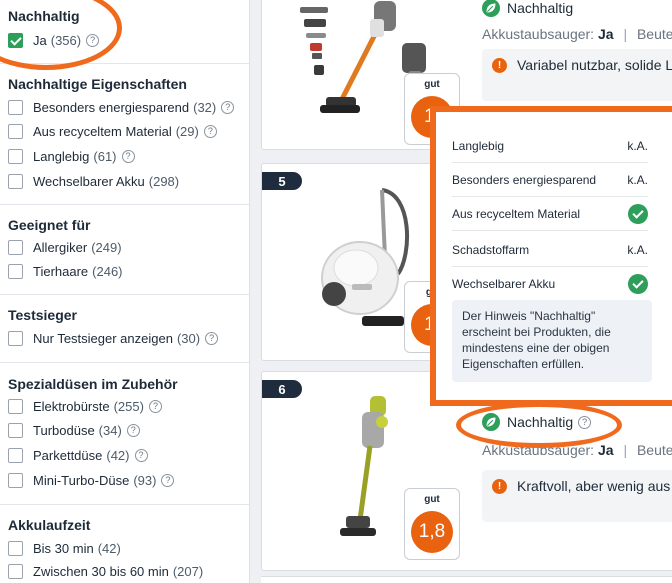  I want to click on option-label: Tierhaare, so click(61, 271).